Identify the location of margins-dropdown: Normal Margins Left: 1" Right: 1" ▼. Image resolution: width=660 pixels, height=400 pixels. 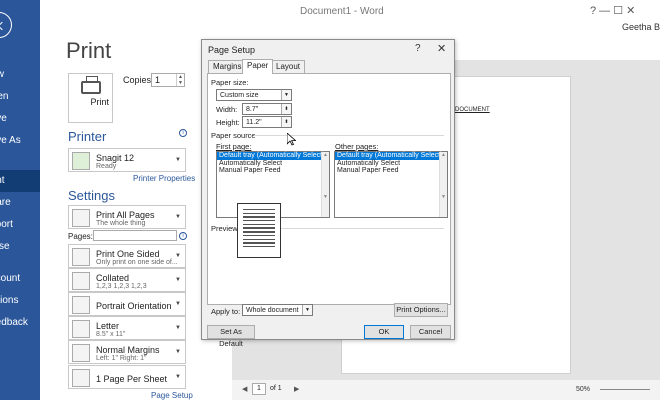
(127, 352).